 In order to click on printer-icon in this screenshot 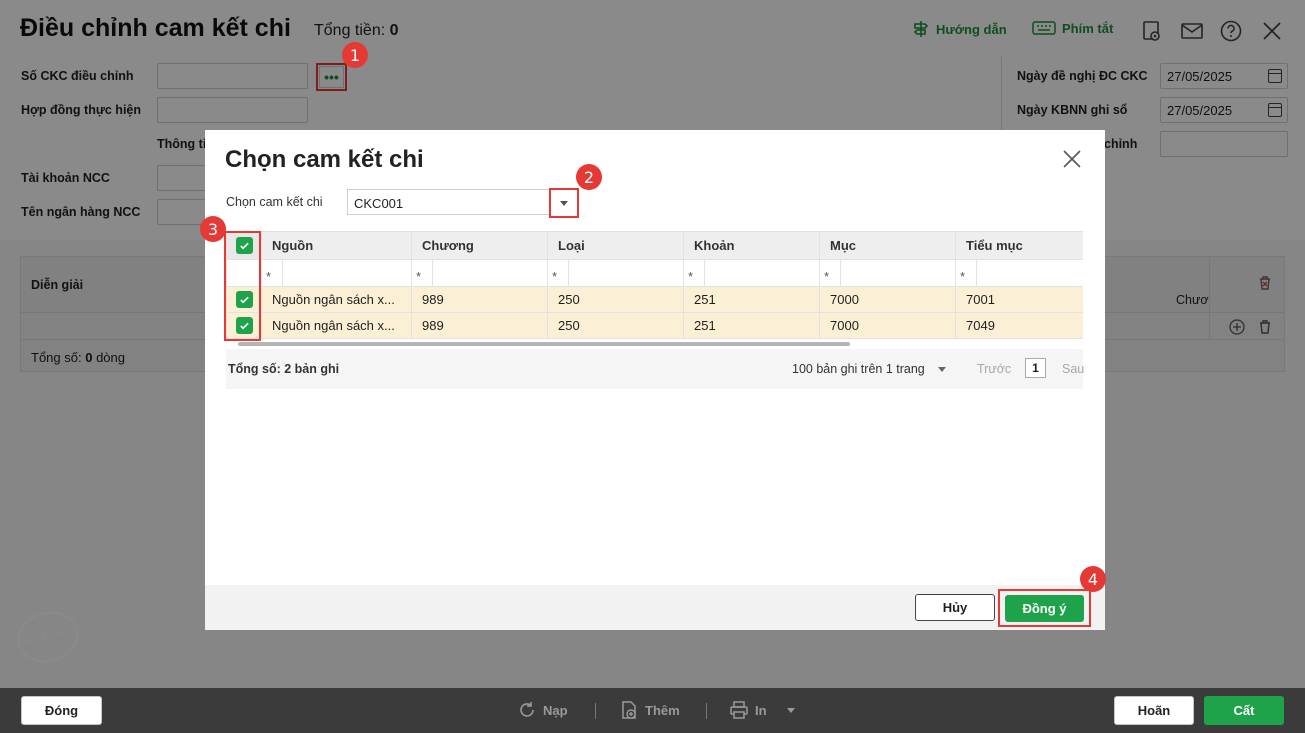, I will do `click(739, 710)`.